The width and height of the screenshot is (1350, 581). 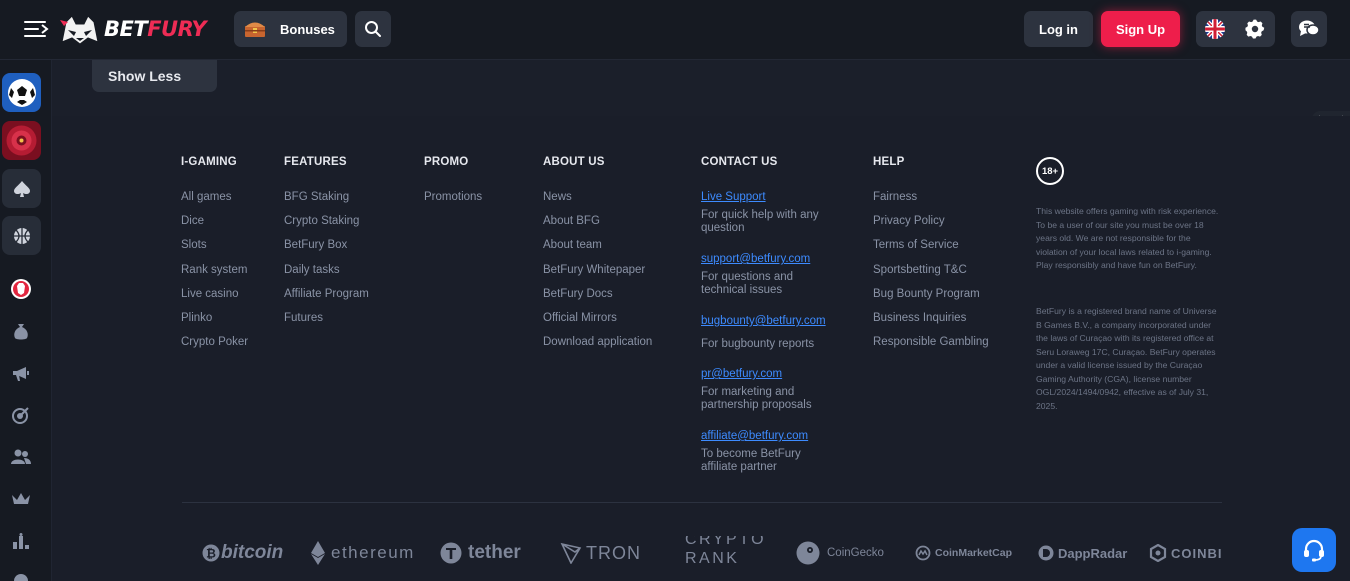 I want to click on megaphone-icon, so click(x=21, y=374).